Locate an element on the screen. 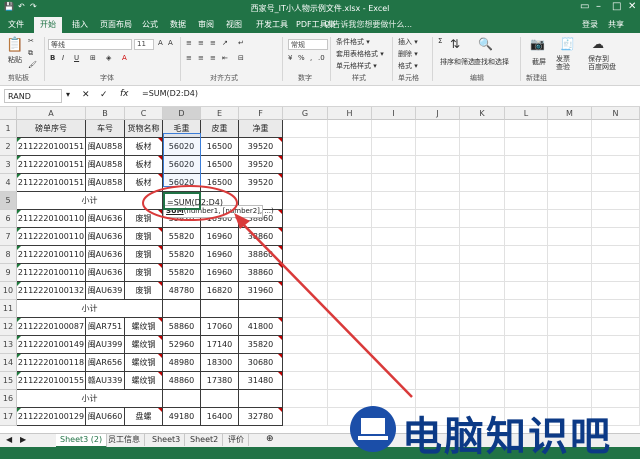 The width and height of the screenshot is (640, 462). sheet-tab-sheet3: Sheet3 is located at coordinates (167, 440).